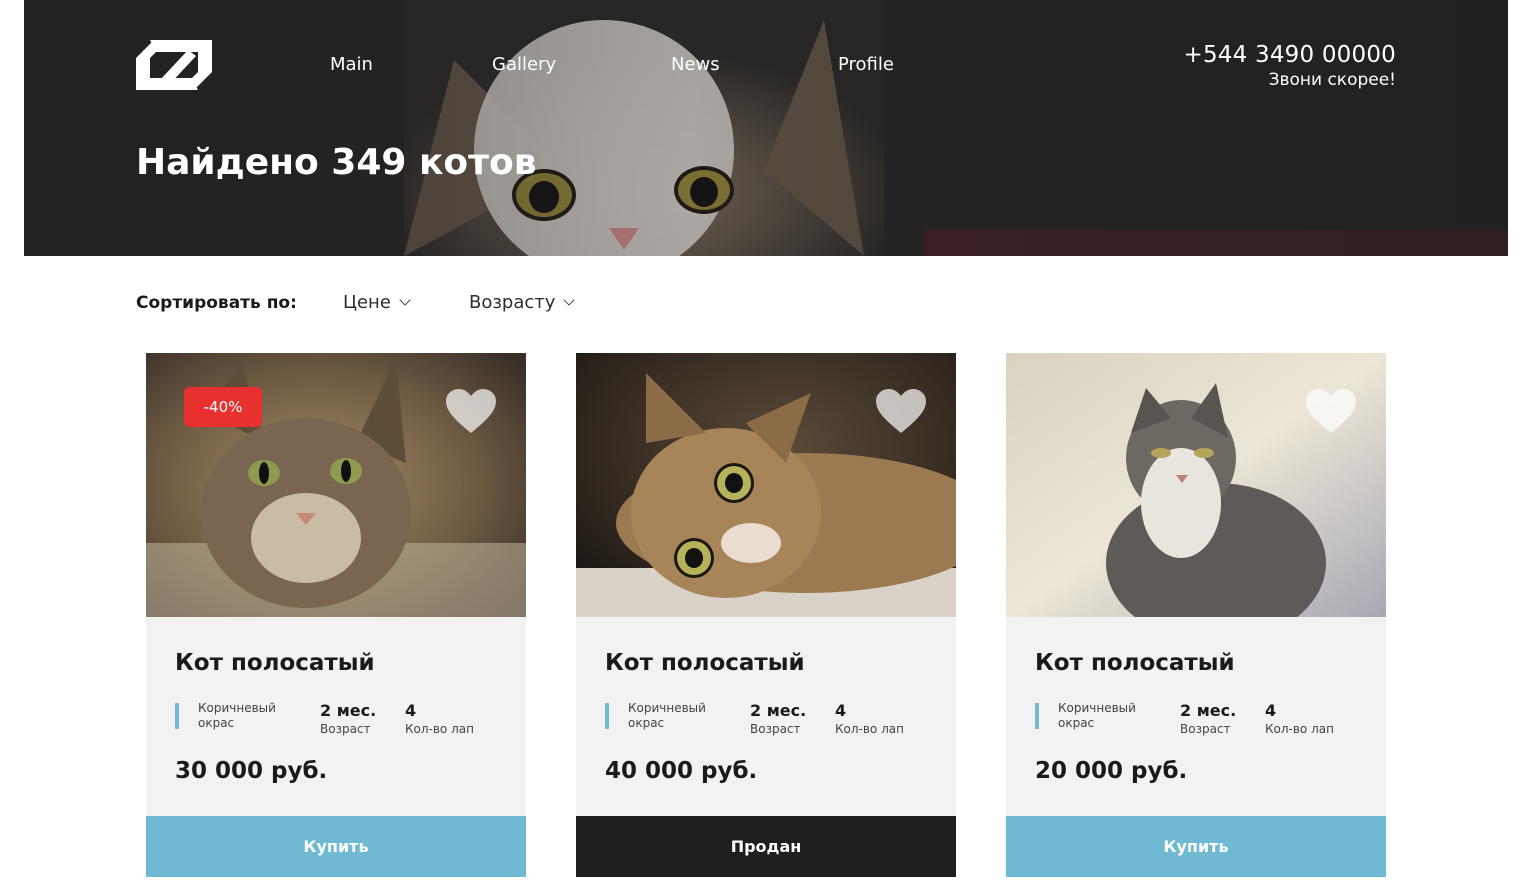 This screenshot has height=884, width=1527. I want to click on cat-price: 30 000 руб., so click(251, 771).